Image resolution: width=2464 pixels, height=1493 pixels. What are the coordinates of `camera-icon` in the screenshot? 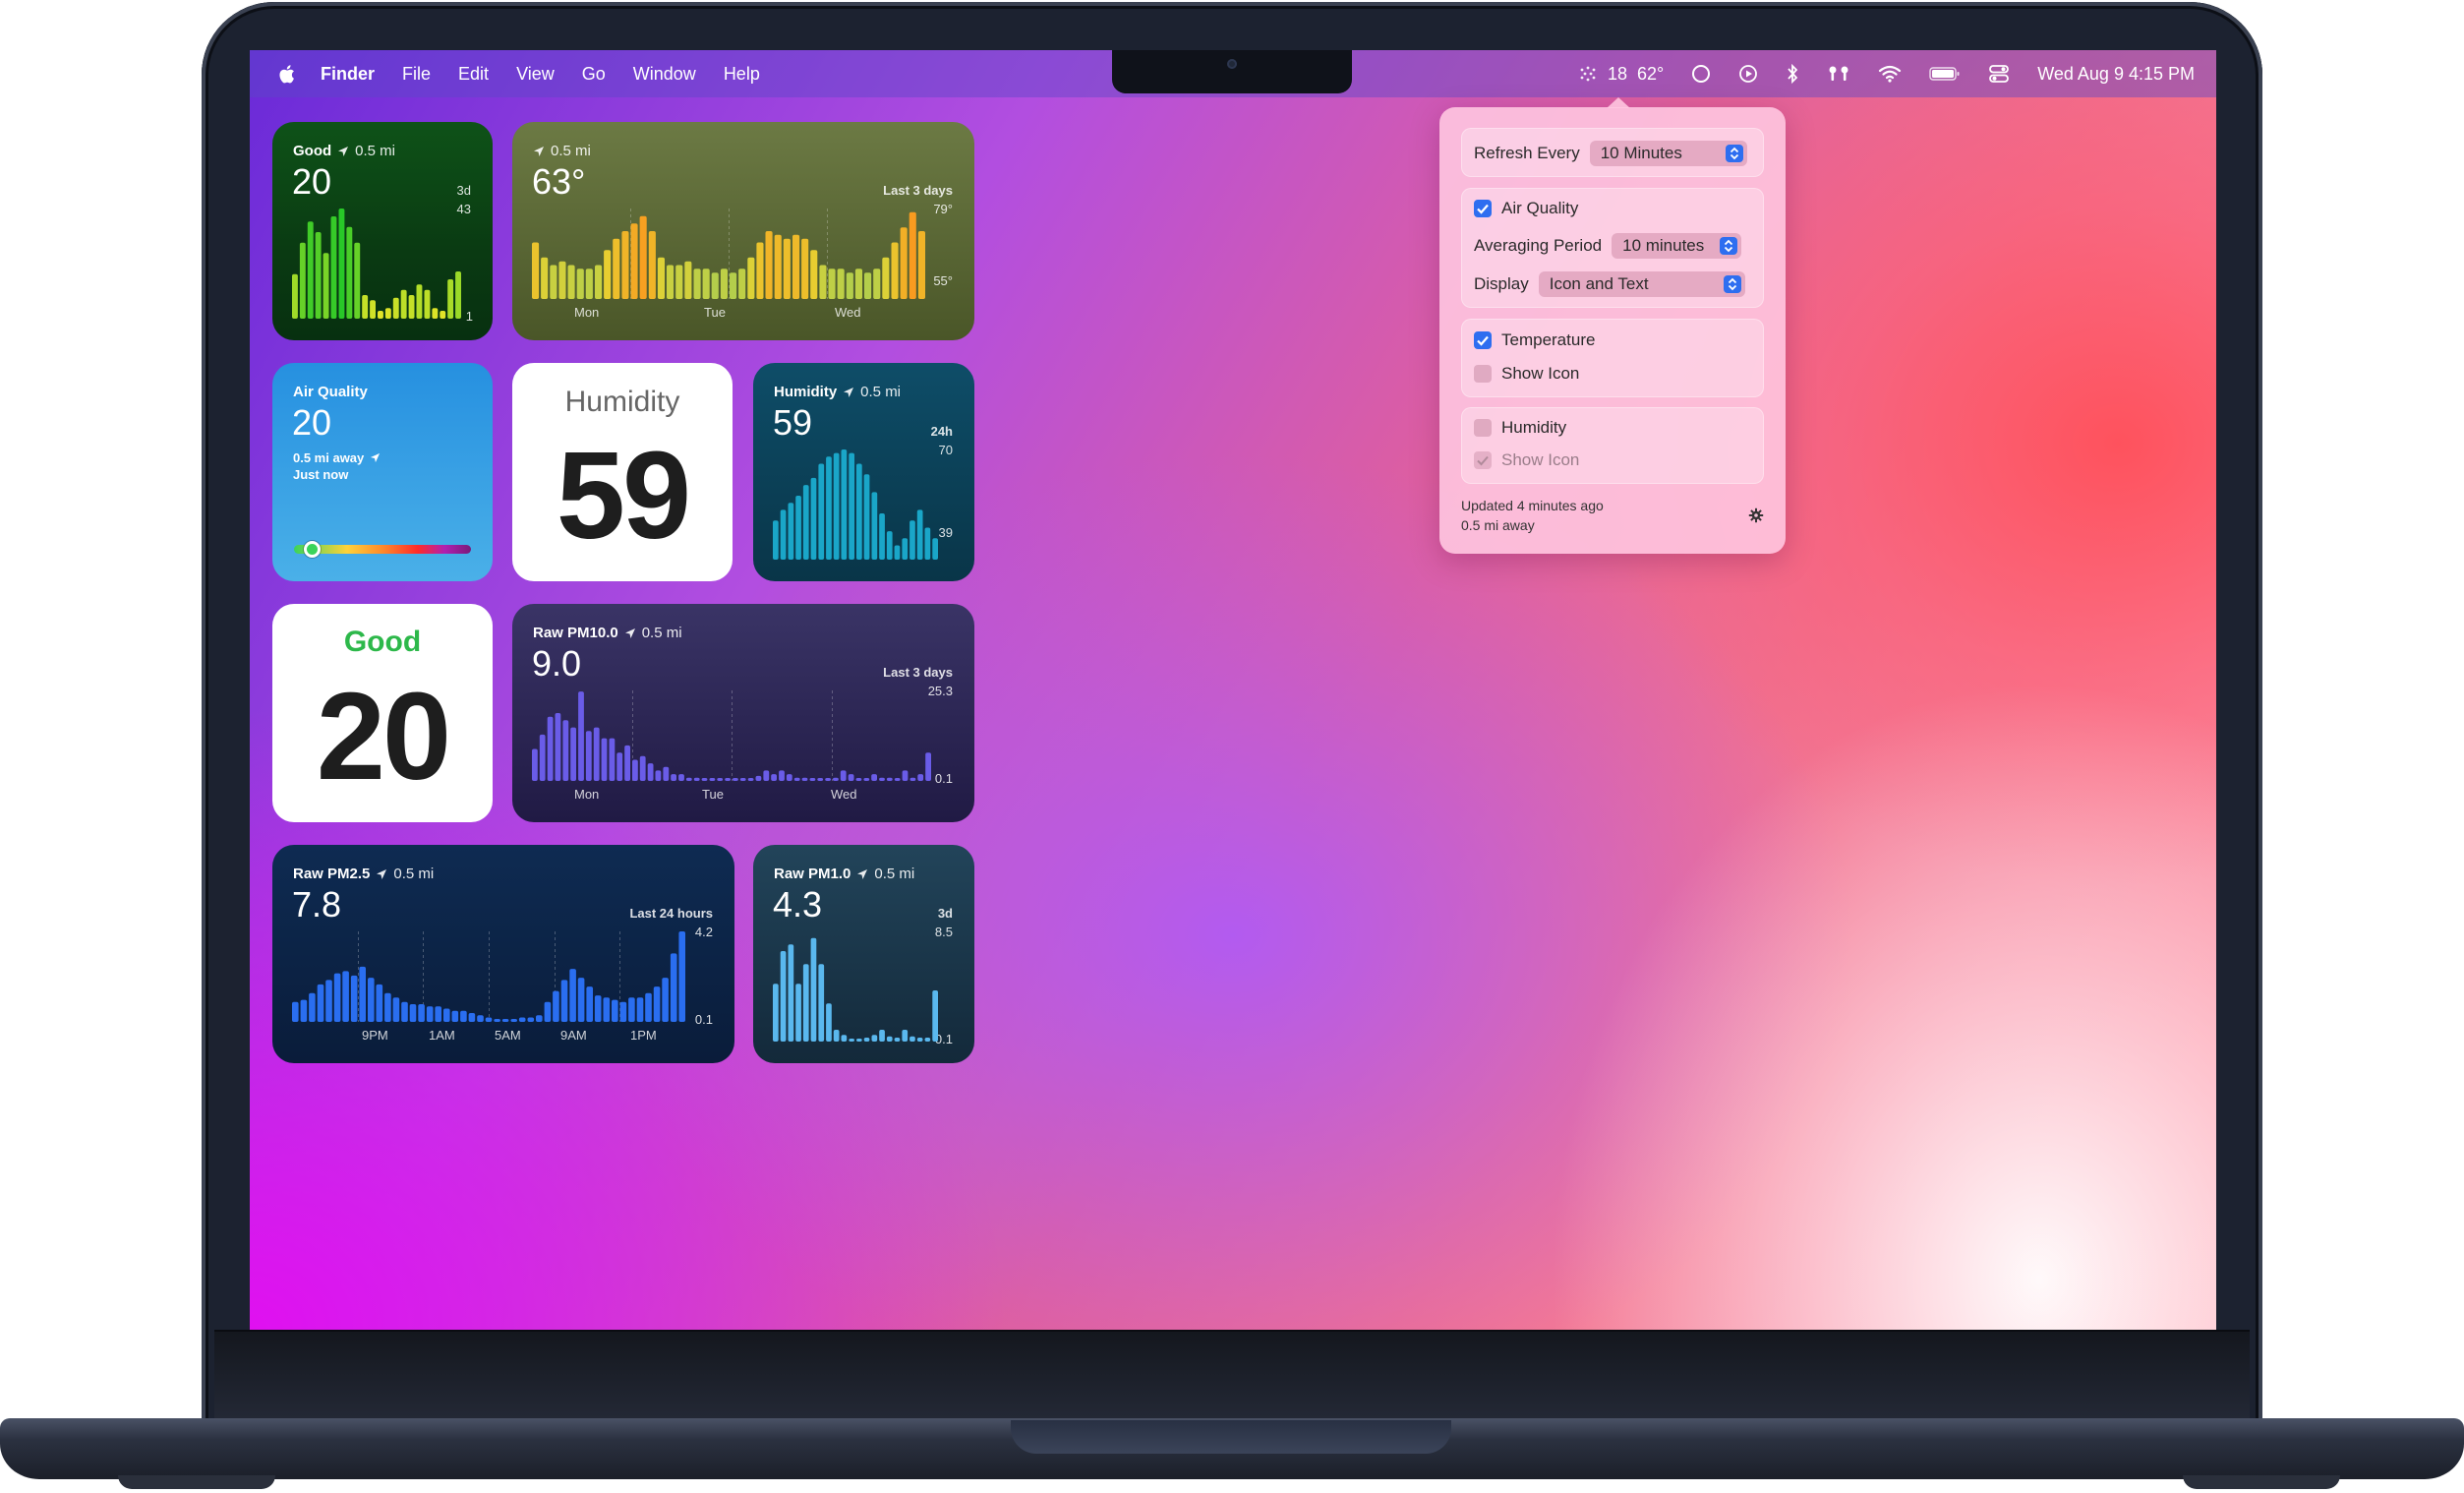 It's located at (1232, 64).